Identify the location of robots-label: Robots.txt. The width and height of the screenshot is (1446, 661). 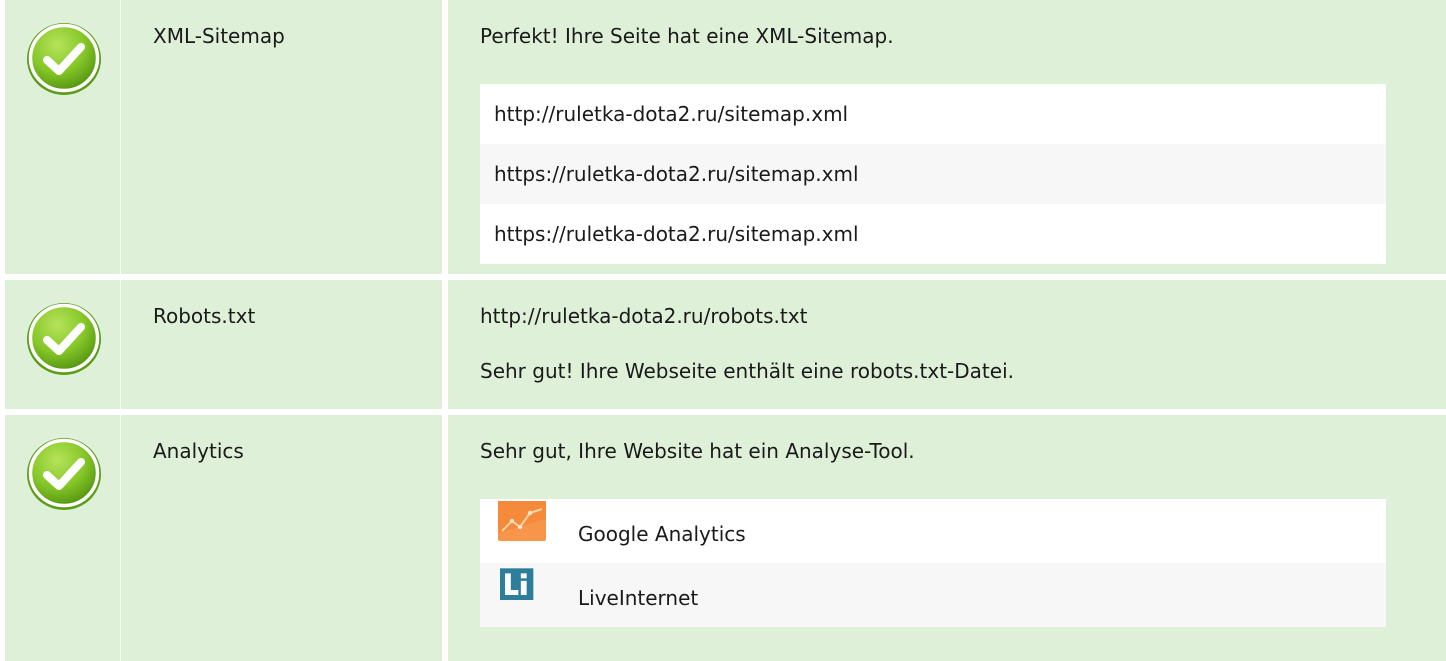
(204, 316).